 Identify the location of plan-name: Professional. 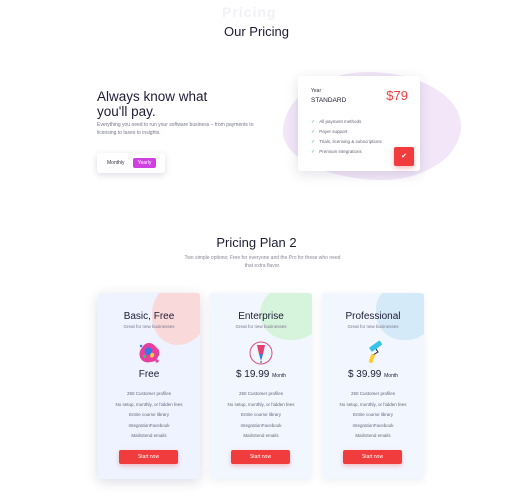
(373, 316).